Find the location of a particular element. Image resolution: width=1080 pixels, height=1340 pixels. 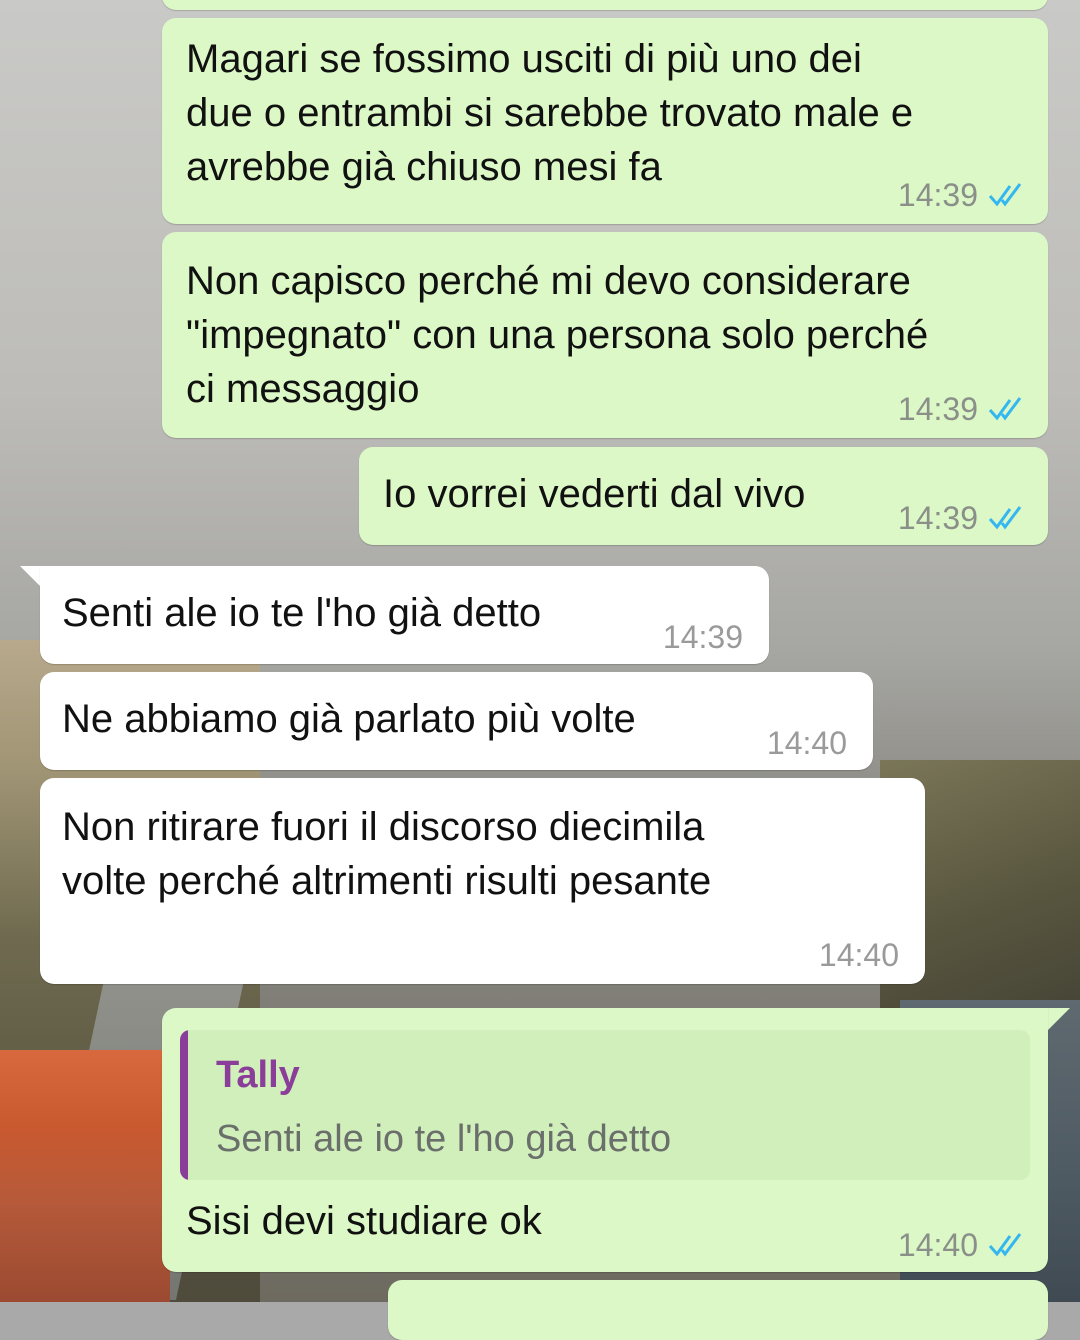

message-bubble-incoming: Senti ale io te l'ho già detto 14:39 is located at coordinates (404, 615).